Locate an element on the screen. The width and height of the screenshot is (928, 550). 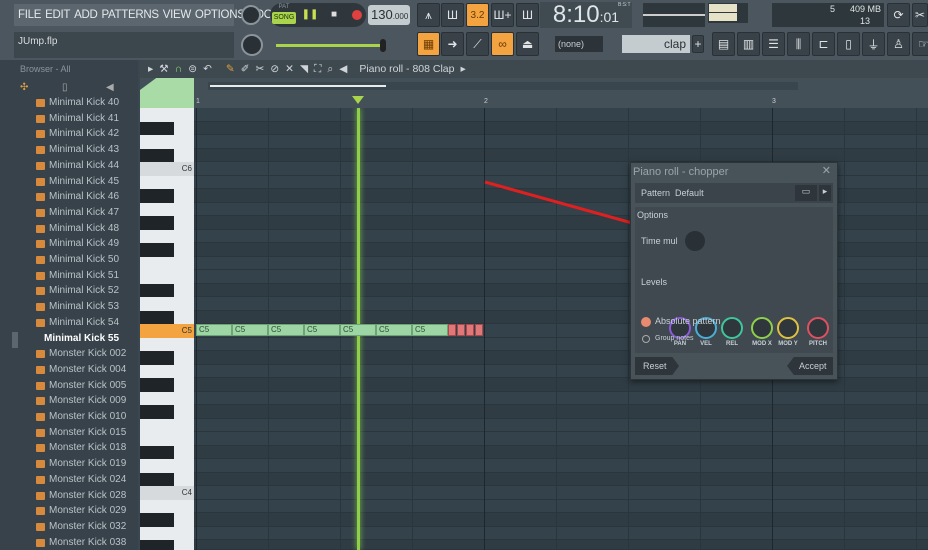
time-mul-label: Time mul is located at coordinates (659, 241).